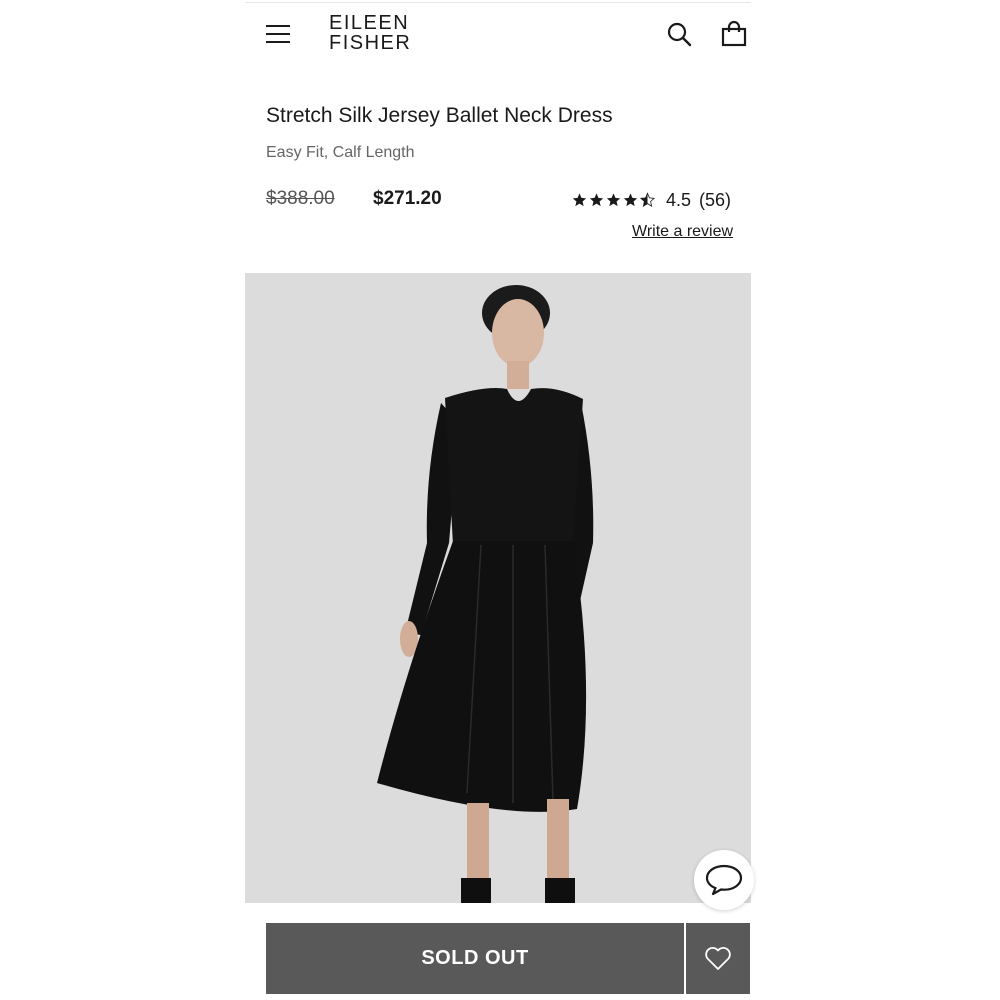  I want to click on write-review-link: Write a review, so click(682, 232).